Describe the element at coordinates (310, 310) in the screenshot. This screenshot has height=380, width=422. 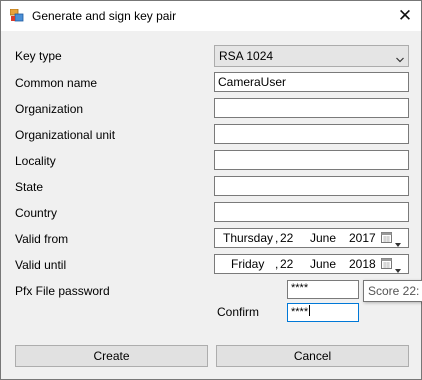
I see `text-caret` at that location.